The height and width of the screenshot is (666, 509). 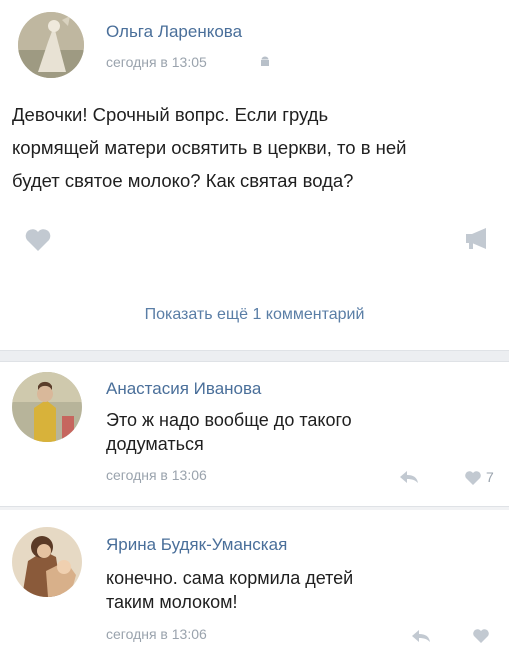 I want to click on comment-text: Это ж надо вообще до такого додуматься, so click(x=229, y=432).